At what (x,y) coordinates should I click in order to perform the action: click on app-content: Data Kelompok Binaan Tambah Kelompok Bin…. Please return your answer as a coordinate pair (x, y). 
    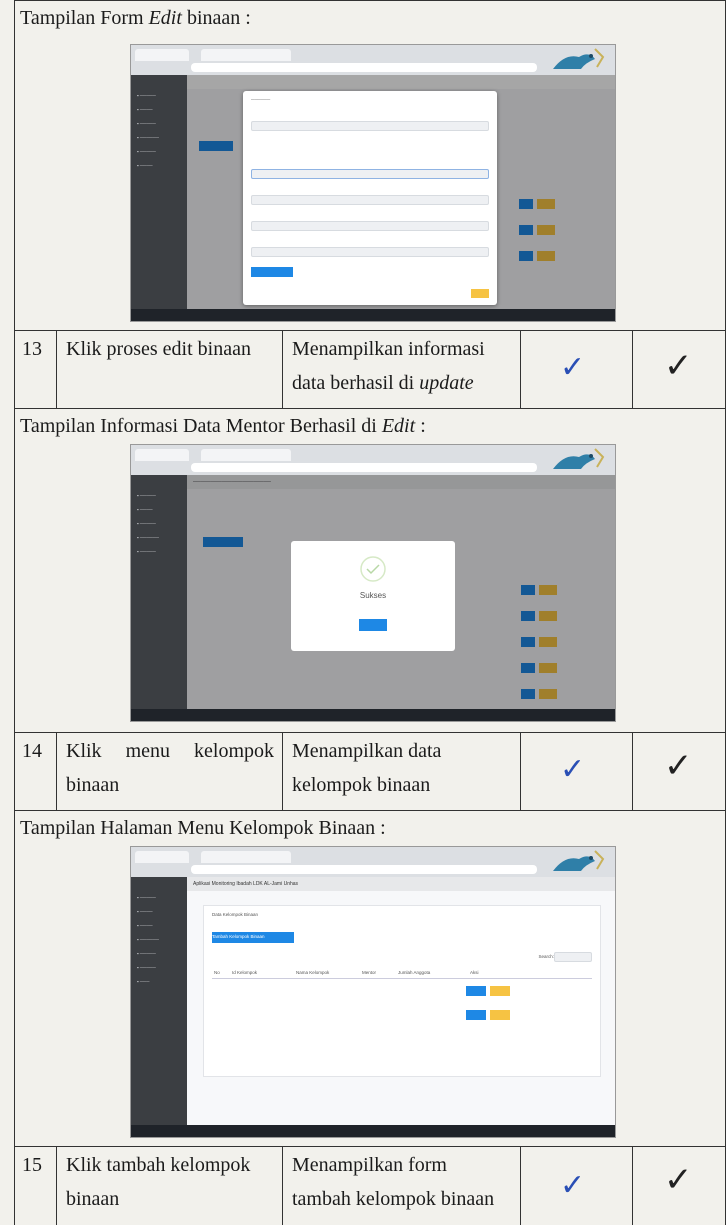
    Looking at the image, I should click on (401, 1008).